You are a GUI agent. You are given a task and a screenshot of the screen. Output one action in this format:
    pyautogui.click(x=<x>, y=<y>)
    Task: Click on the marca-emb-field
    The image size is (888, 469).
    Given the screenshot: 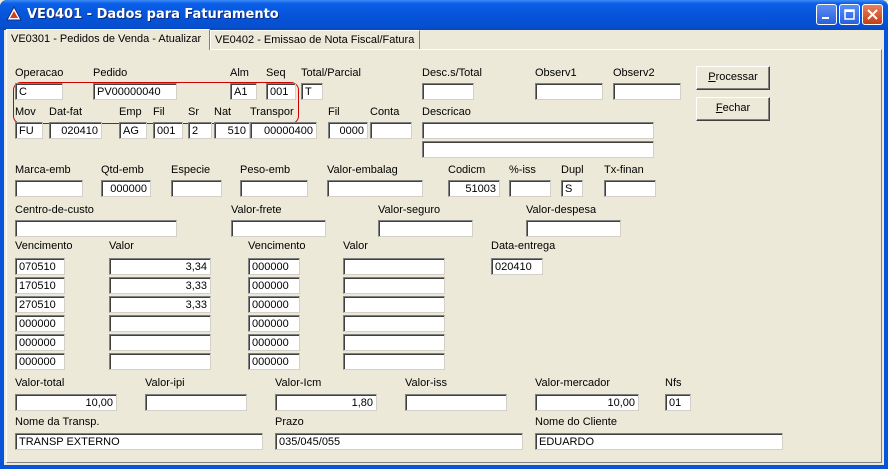 What is the action you would take?
    pyautogui.click(x=49, y=188)
    